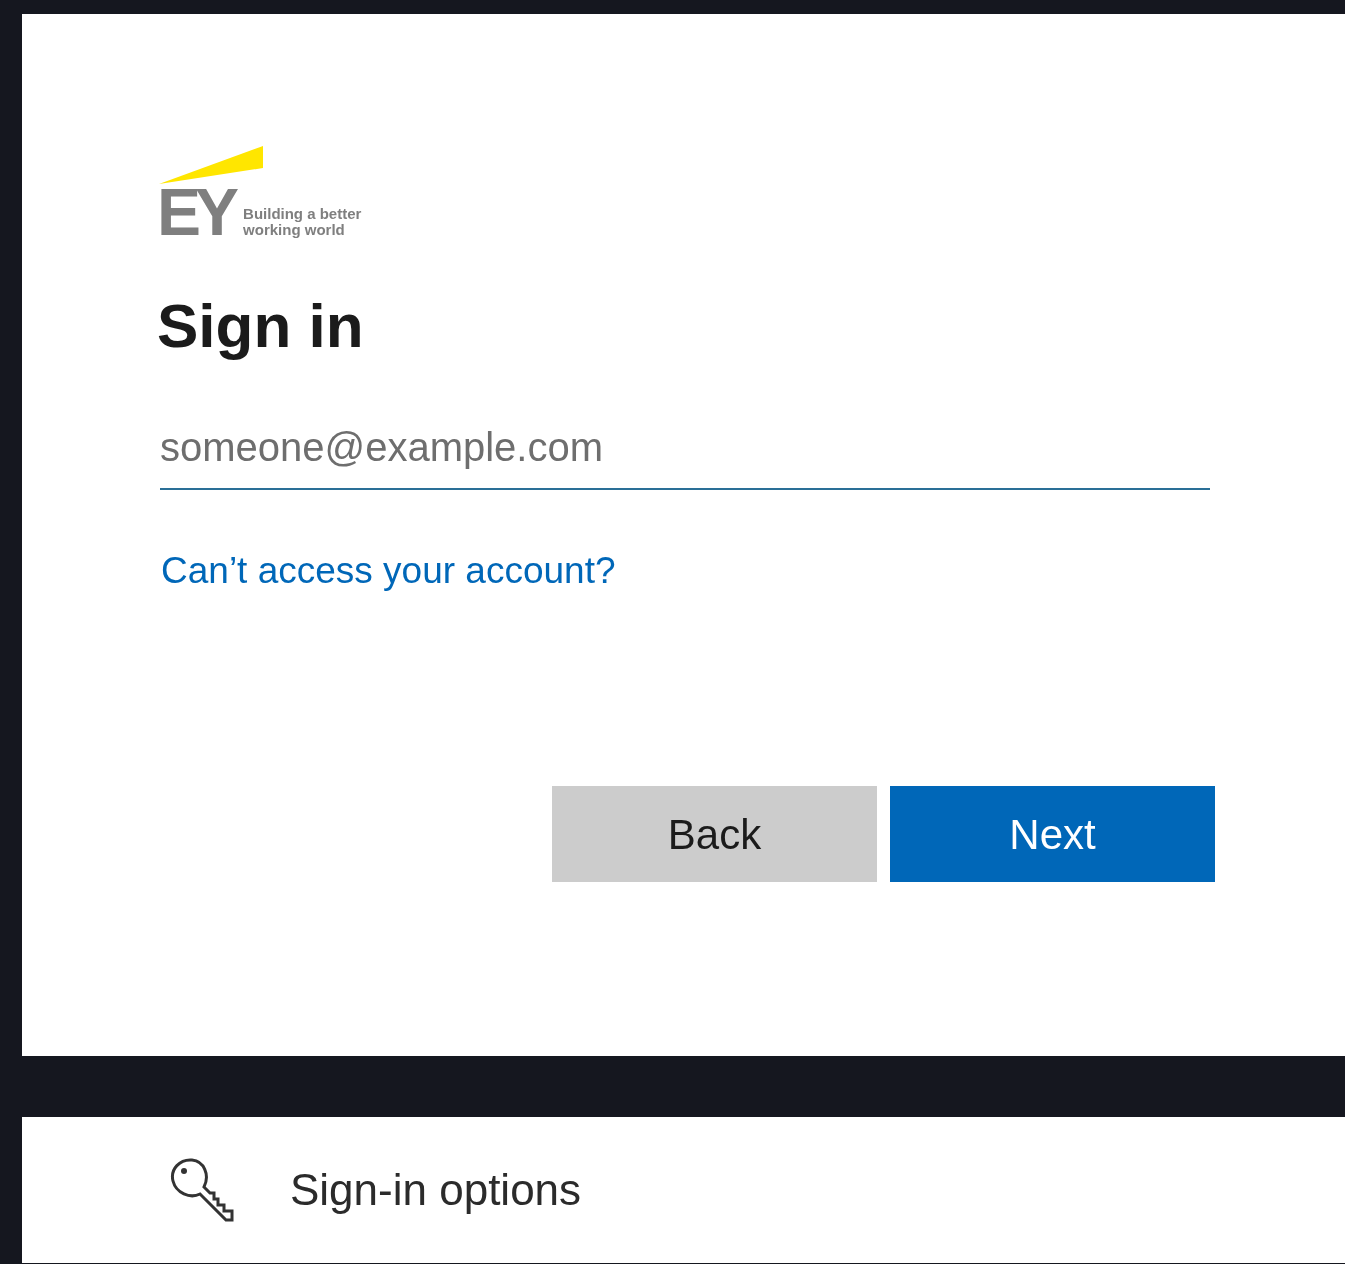 This screenshot has width=1345, height=1264. I want to click on logo-tagline: working world, so click(294, 230).